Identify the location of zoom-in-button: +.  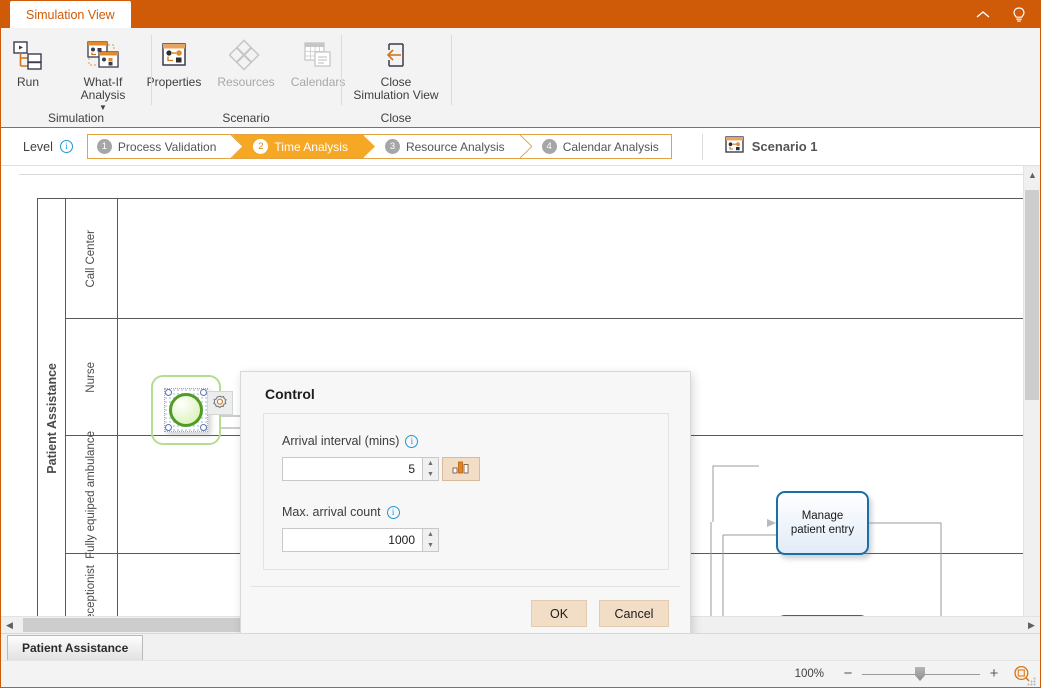
(994, 673).